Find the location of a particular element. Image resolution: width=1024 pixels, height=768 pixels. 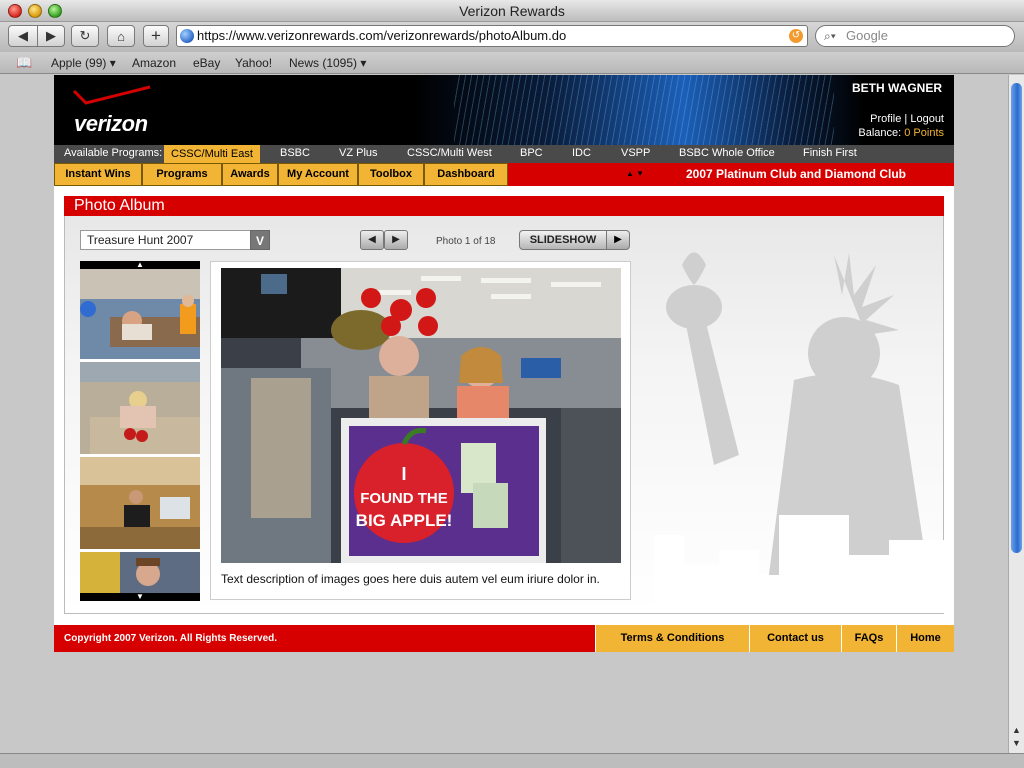

balance-value: 0 Points is located at coordinates (924, 133).